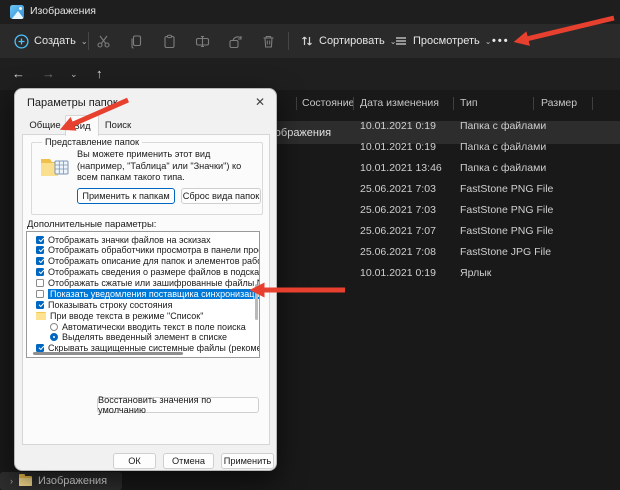 The width and height of the screenshot is (620, 490). Describe the element at coordinates (126, 196) in the screenshot. I see `apply-to-folders-button: Применить к папкам` at that location.